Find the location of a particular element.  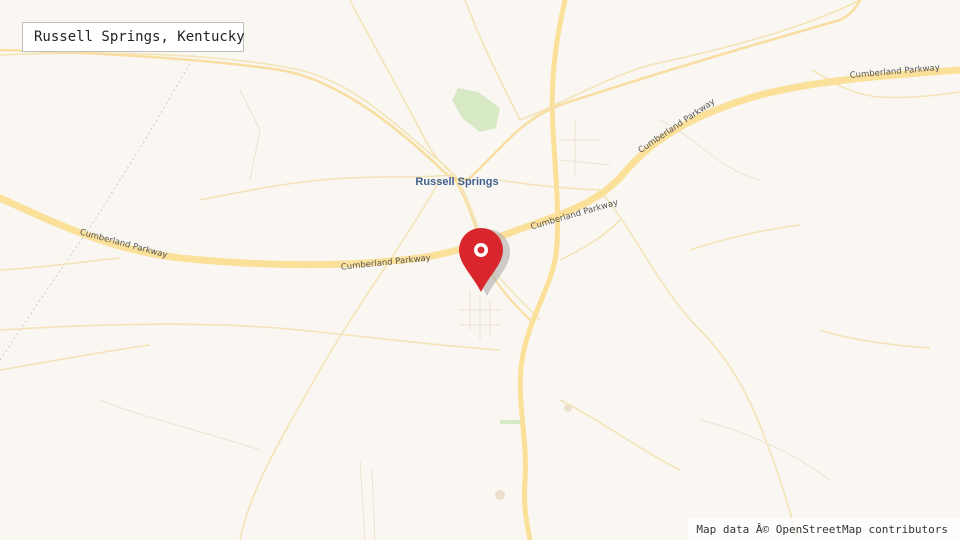

park-area is located at coordinates (476, 110).